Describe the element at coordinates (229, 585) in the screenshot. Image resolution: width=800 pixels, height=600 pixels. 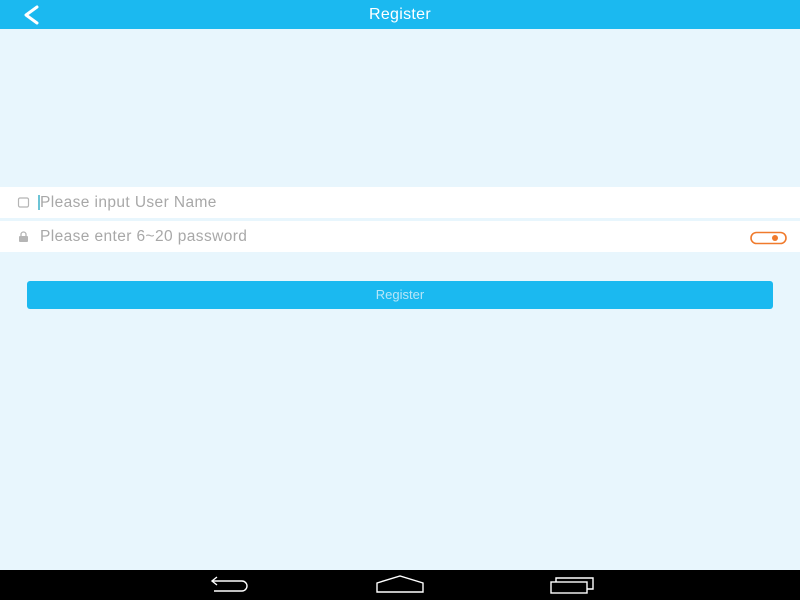
I see `back-icon` at that location.